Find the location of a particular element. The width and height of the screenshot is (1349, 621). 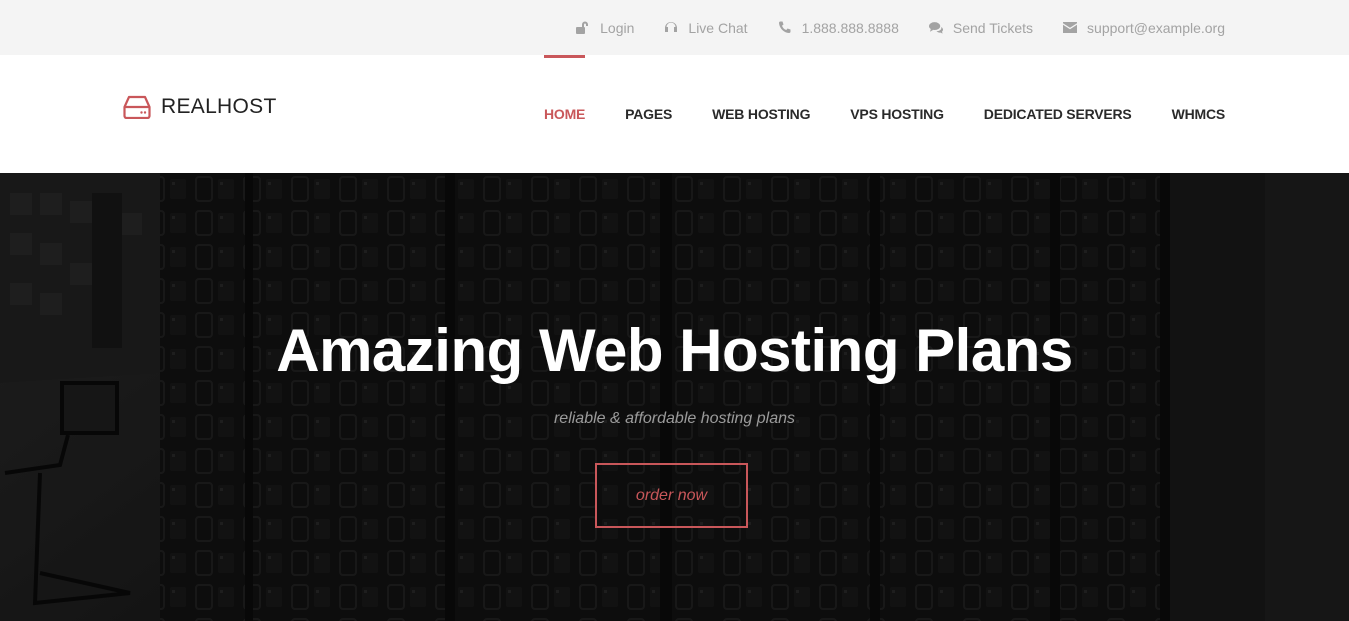

phone-icon is located at coordinates (785, 28).